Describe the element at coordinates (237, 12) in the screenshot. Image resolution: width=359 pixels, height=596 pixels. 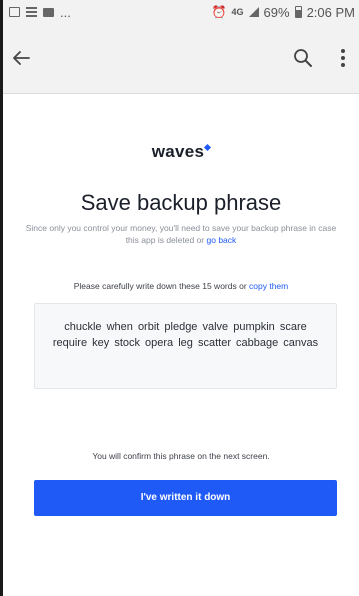
I see `network-type: 4G` at that location.